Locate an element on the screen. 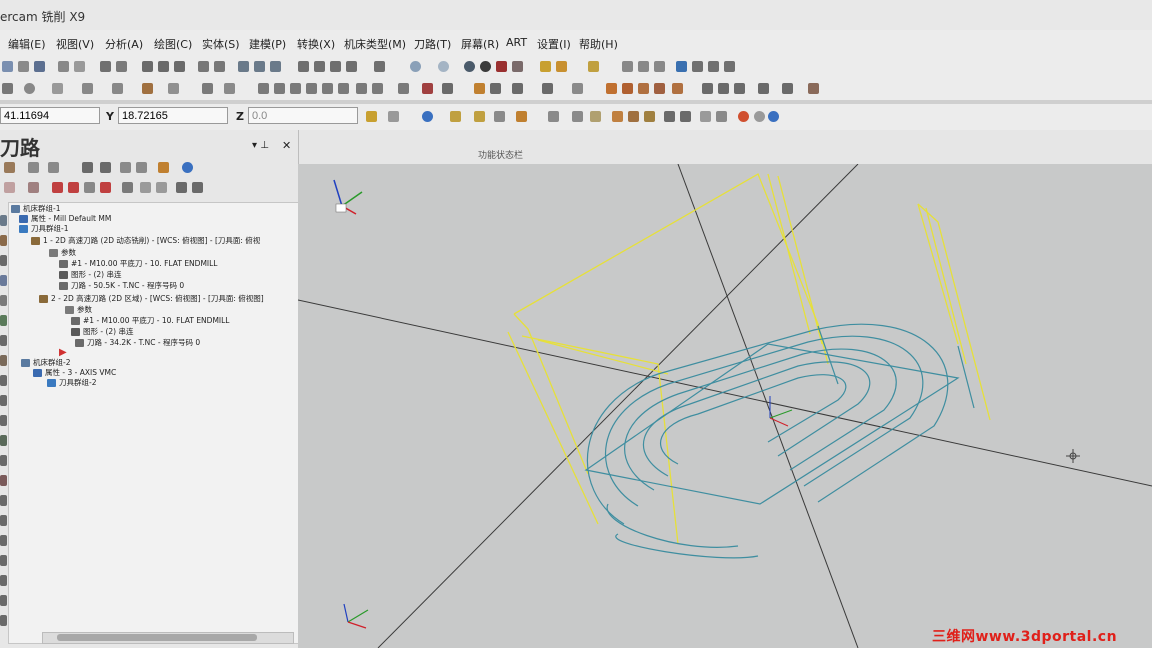  wireframe-icon is located at coordinates (443, 66).